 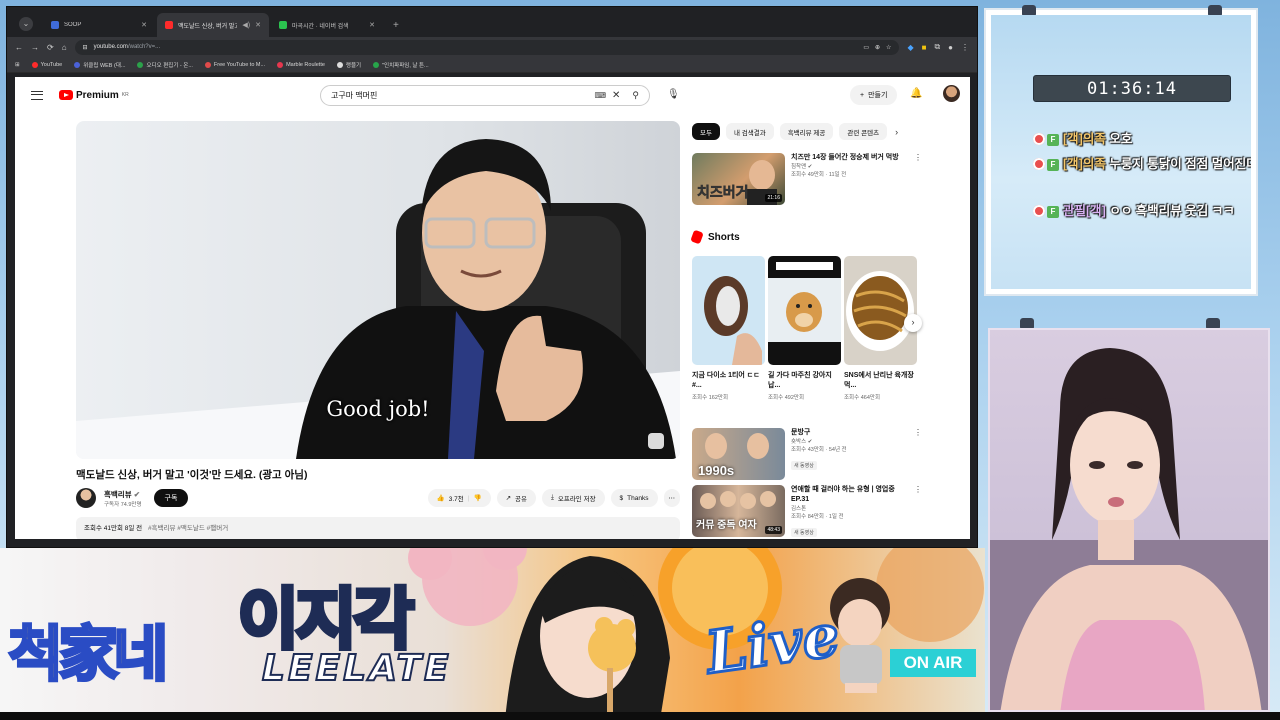 What do you see at coordinates (616, 95) in the screenshot?
I see `clear-search-icon: ✕` at bounding box center [616, 95].